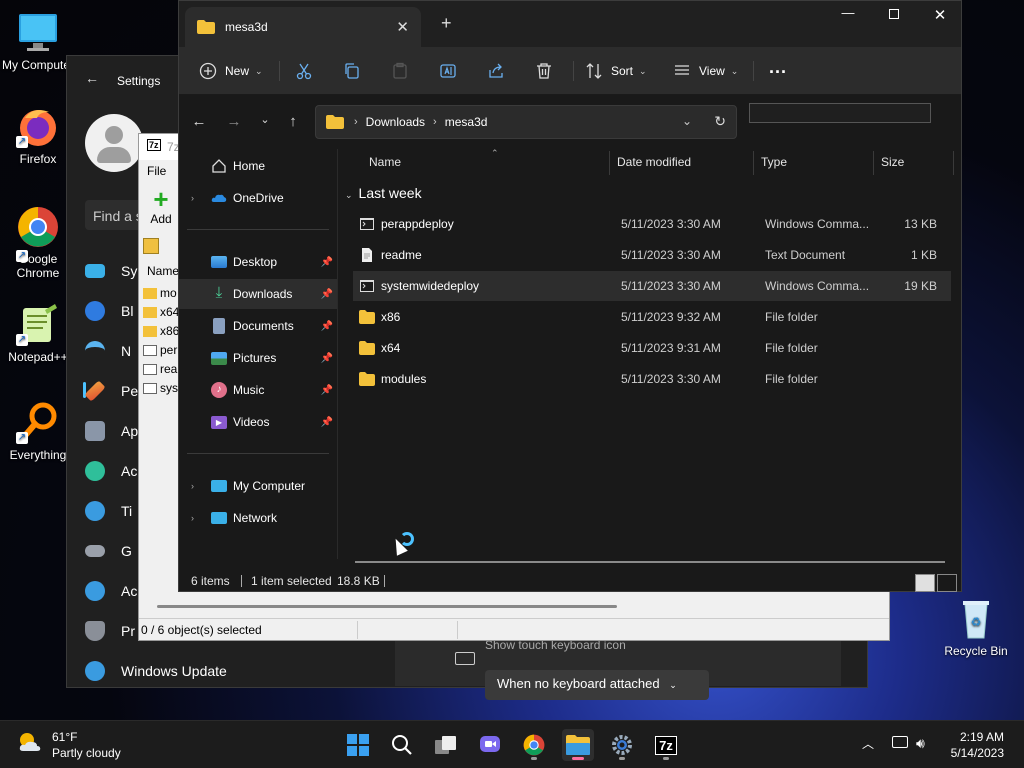 The height and width of the screenshot is (768, 1024). Describe the element at coordinates (258, 518) in the screenshot. I see `nav-item-network: › Network` at that location.